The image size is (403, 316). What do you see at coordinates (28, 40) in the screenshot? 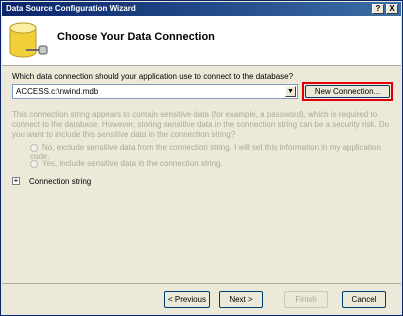
I see `database-icon` at bounding box center [28, 40].